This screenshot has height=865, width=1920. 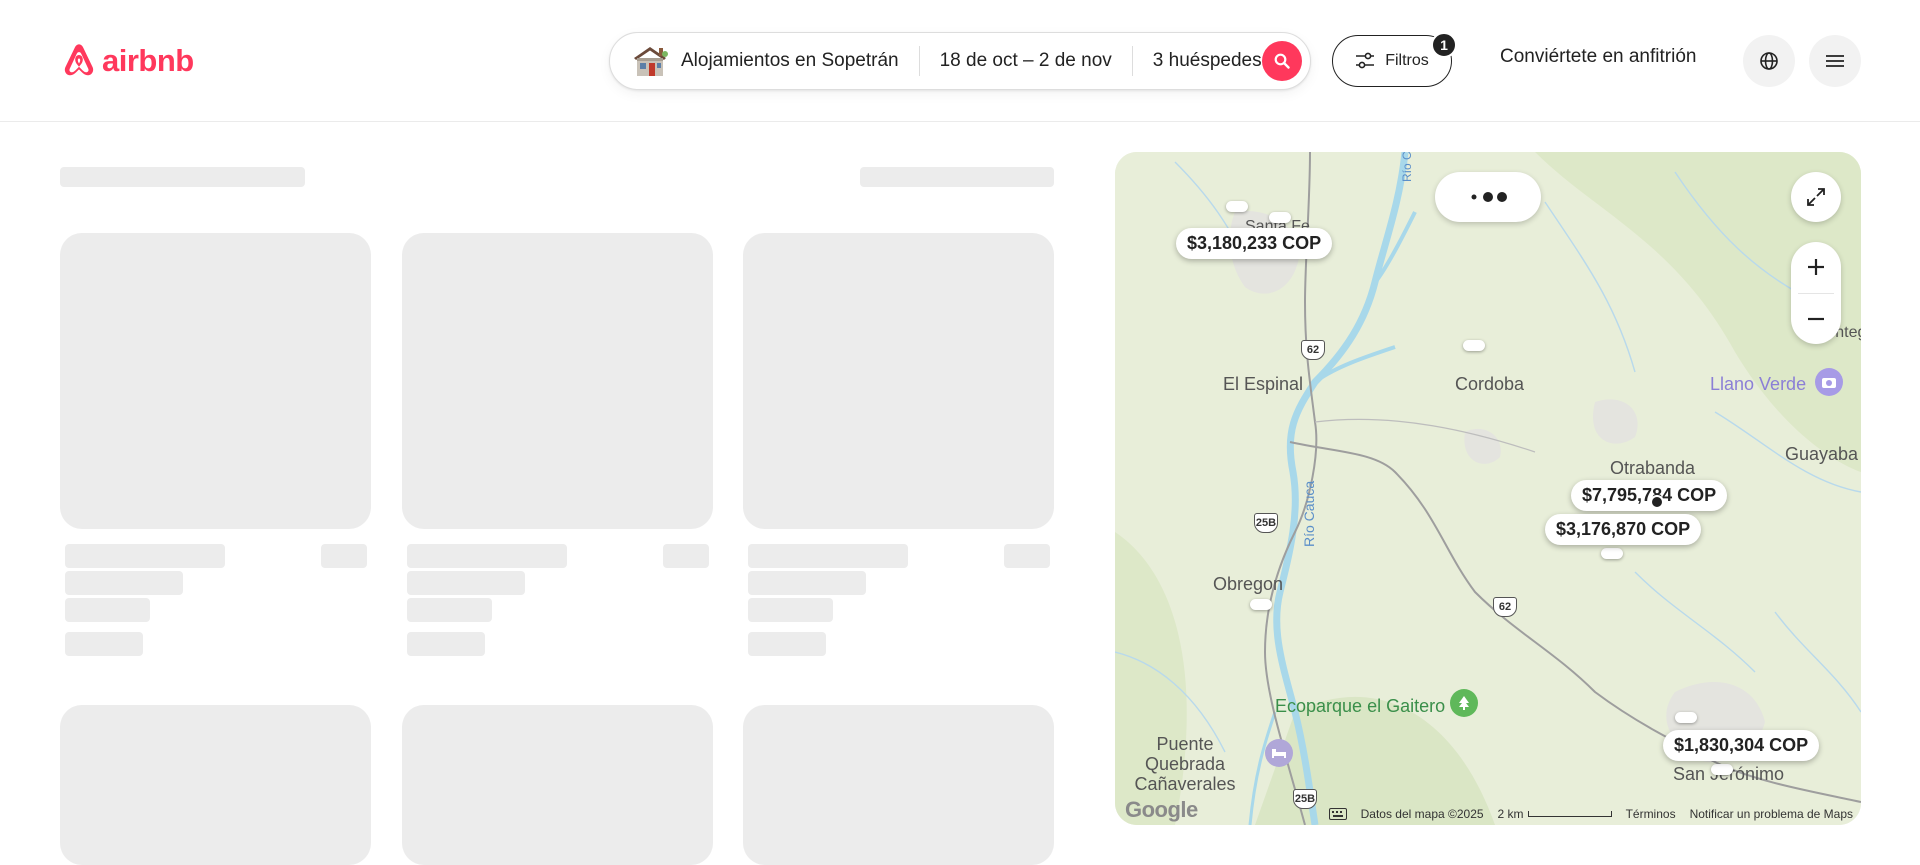 I want to click on price-marker: $1,830,304 COP, so click(x=1741, y=745).